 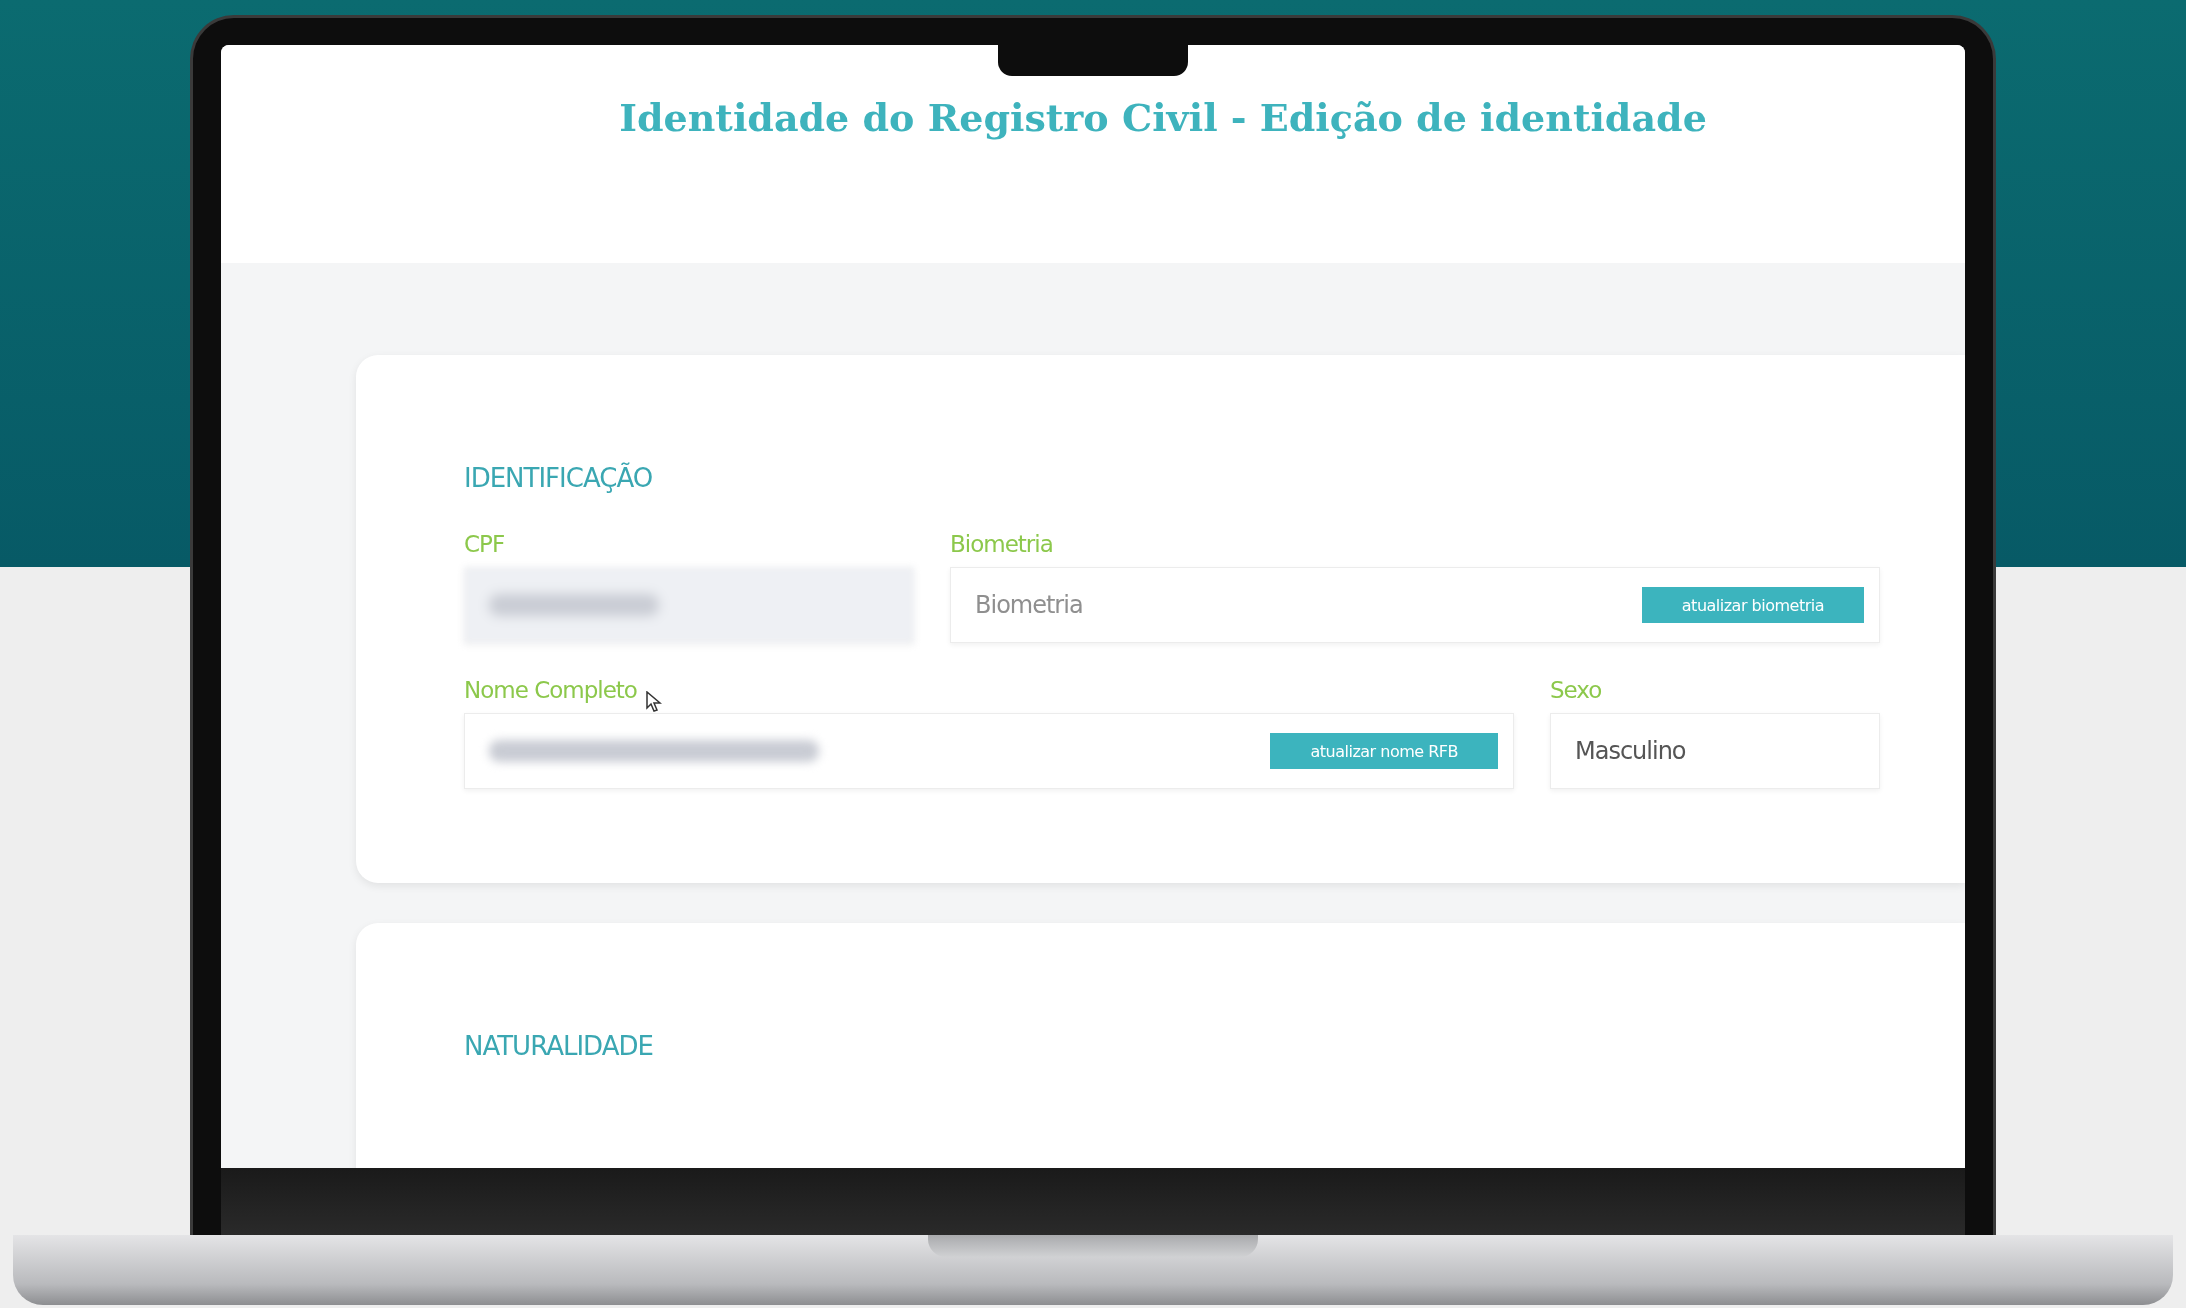 I want to click on field-label: Nome Completo, so click(x=550, y=690).